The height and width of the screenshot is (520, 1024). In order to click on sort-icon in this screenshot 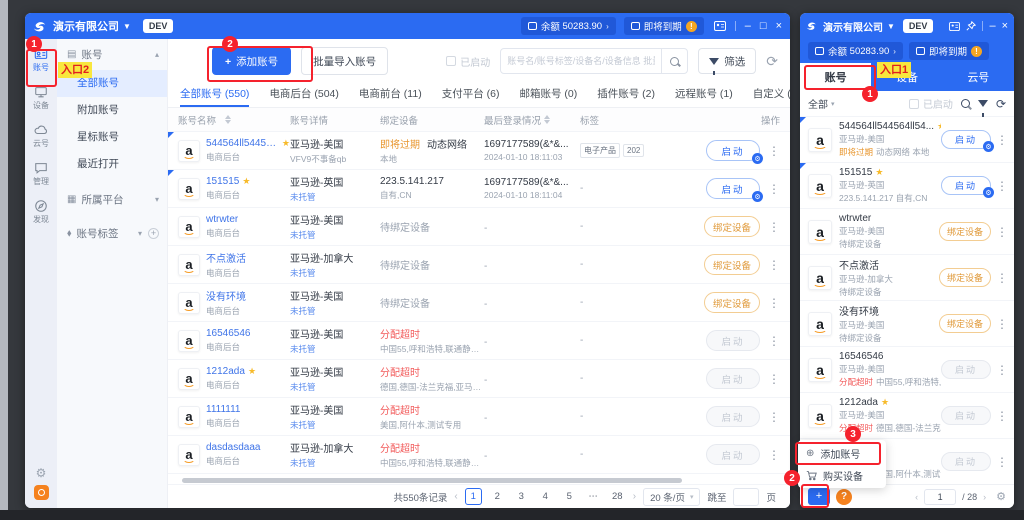, I will do `click(228, 119)`.